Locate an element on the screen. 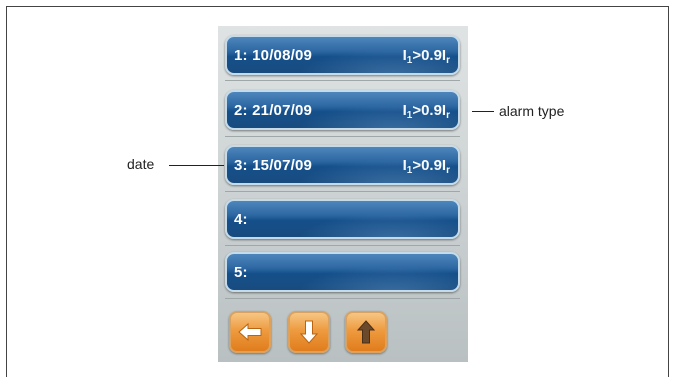  date-callout-line is located at coordinates (196, 165).